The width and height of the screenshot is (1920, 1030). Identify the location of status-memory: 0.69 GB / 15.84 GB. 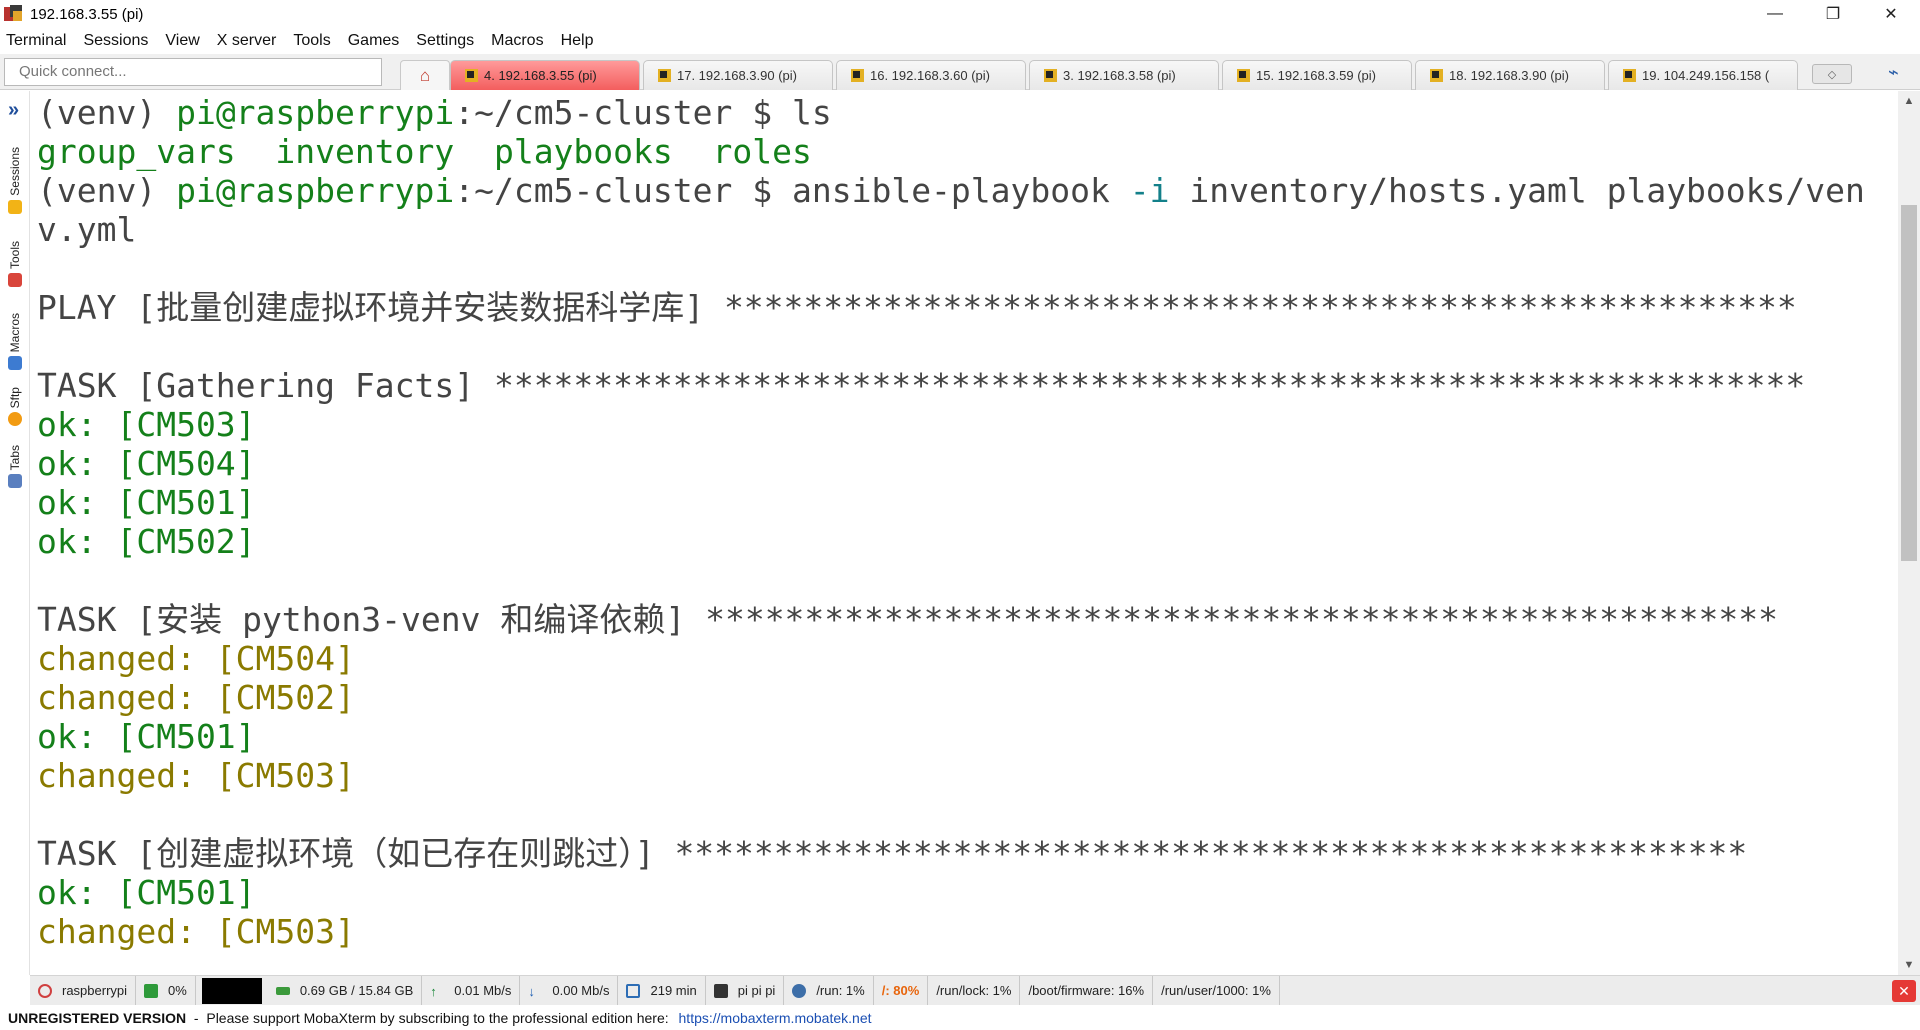
(345, 990).